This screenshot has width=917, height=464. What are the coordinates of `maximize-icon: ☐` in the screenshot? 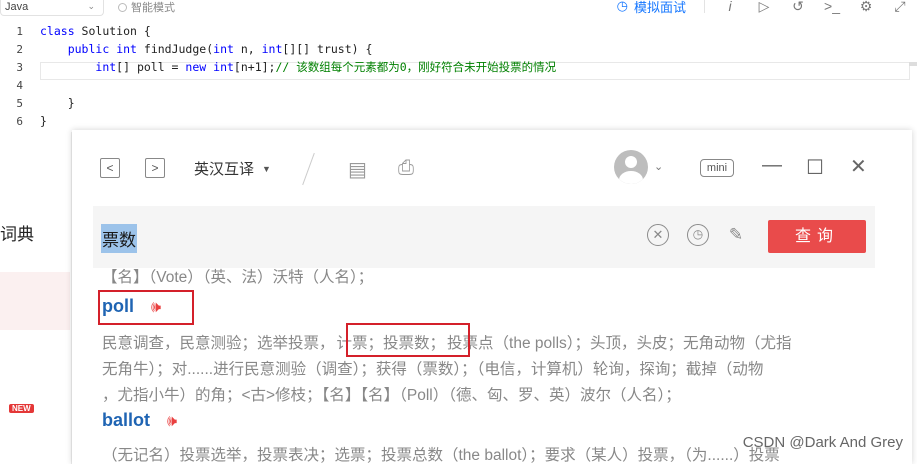 It's located at (815, 167).